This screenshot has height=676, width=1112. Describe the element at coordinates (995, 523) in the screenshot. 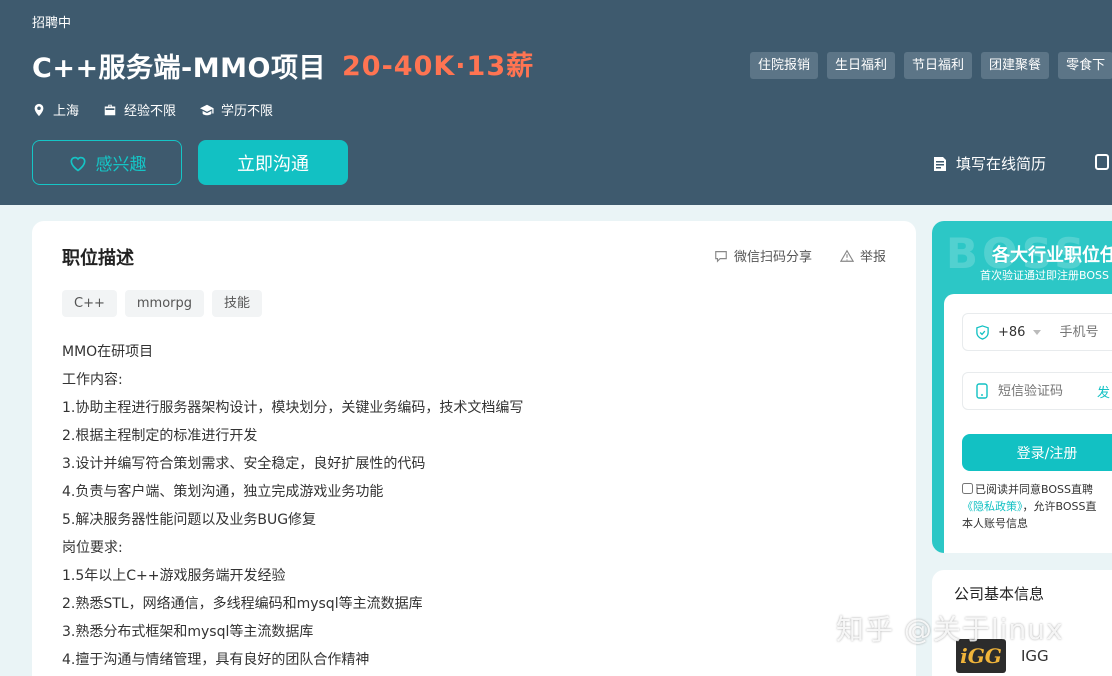

I see `agree-text-3: 本人账号信息` at that location.